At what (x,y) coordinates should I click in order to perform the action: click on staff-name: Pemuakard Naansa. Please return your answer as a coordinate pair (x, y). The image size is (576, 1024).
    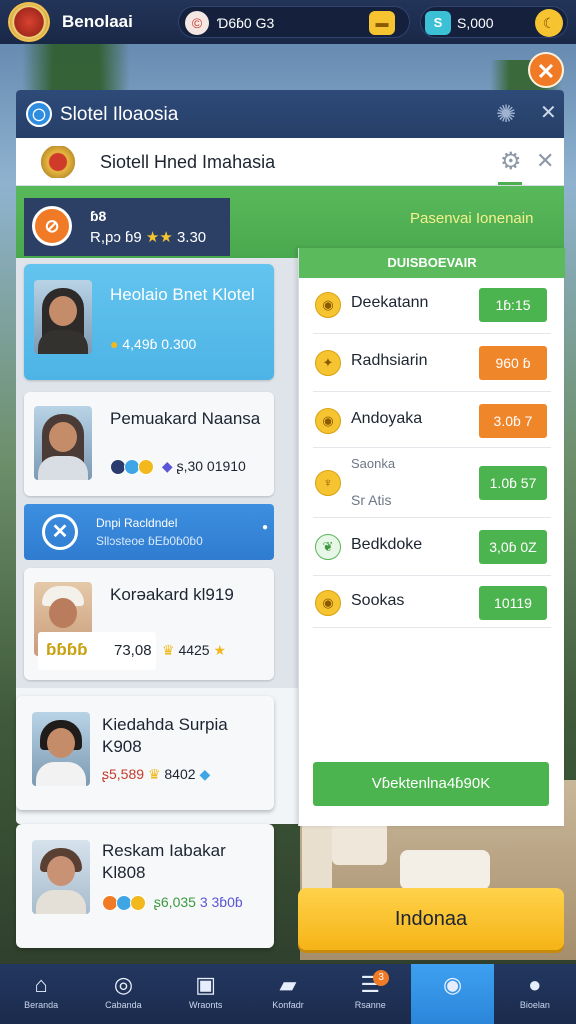
    Looking at the image, I should click on (185, 418).